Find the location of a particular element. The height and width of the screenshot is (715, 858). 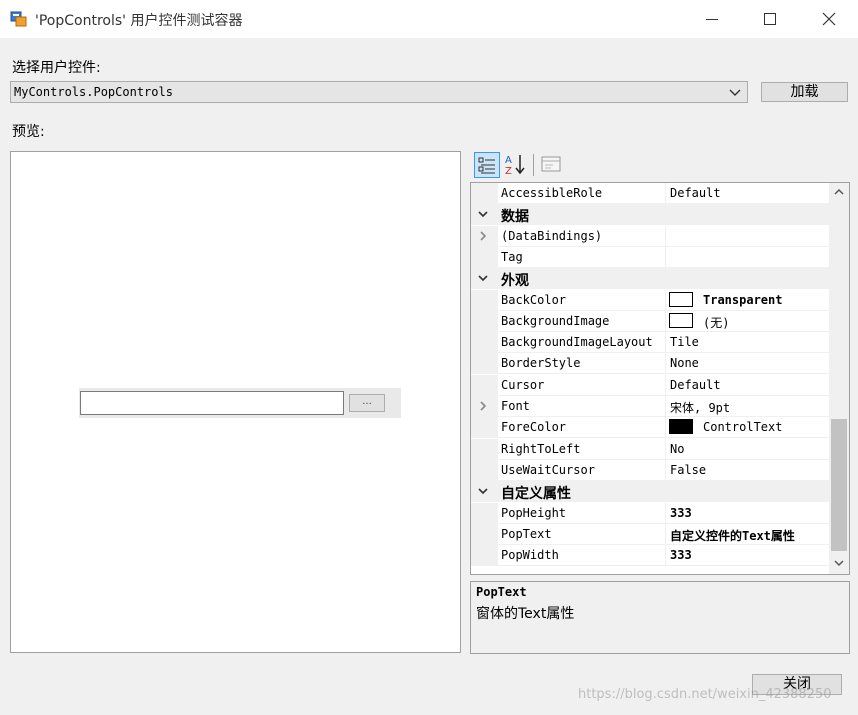

scrollbar-thumb is located at coordinates (839, 485).